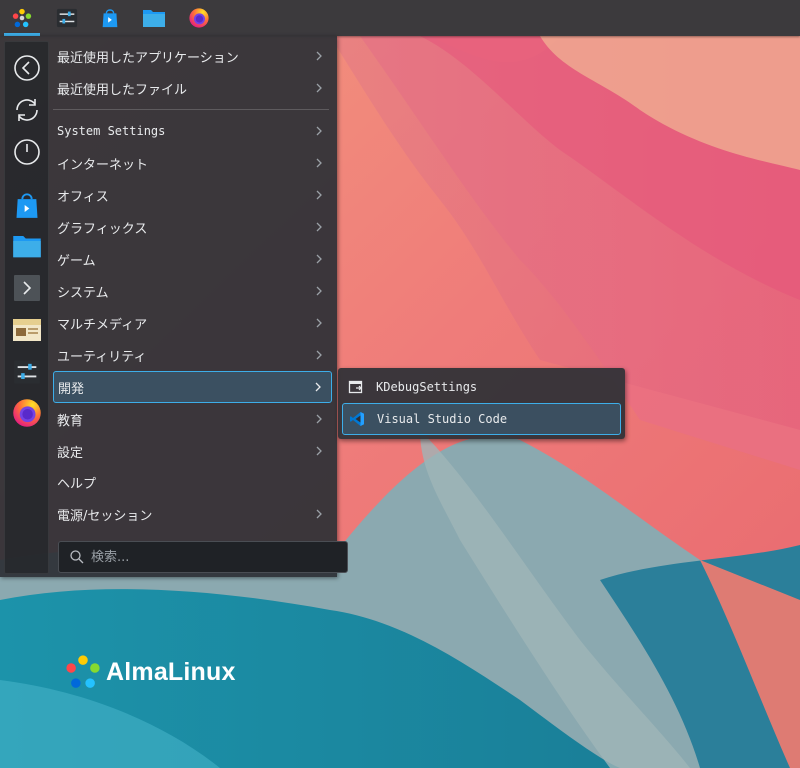  What do you see at coordinates (192, 451) in the screenshot?
I see `menu-item-settings: 設定` at bounding box center [192, 451].